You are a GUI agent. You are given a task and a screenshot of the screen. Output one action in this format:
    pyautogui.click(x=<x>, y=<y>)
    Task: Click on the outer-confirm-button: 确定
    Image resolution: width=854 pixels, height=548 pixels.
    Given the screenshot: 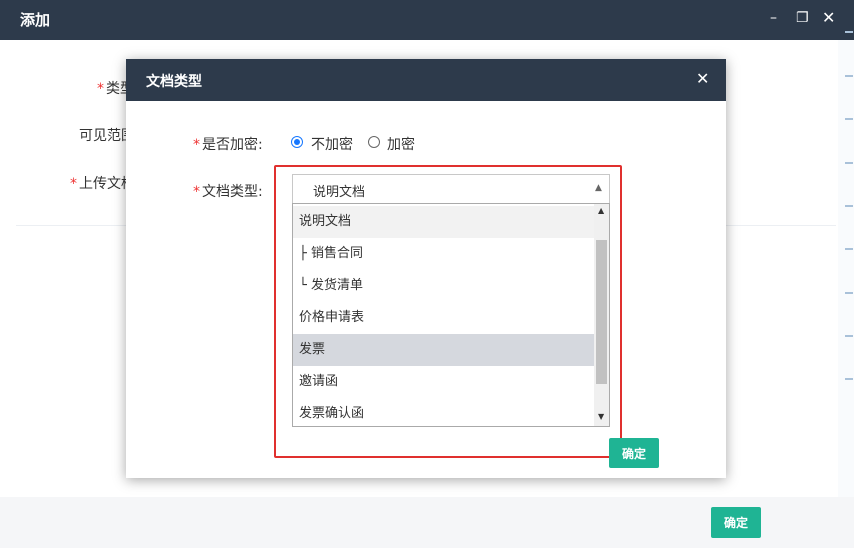 What is the action you would take?
    pyautogui.click(x=736, y=522)
    